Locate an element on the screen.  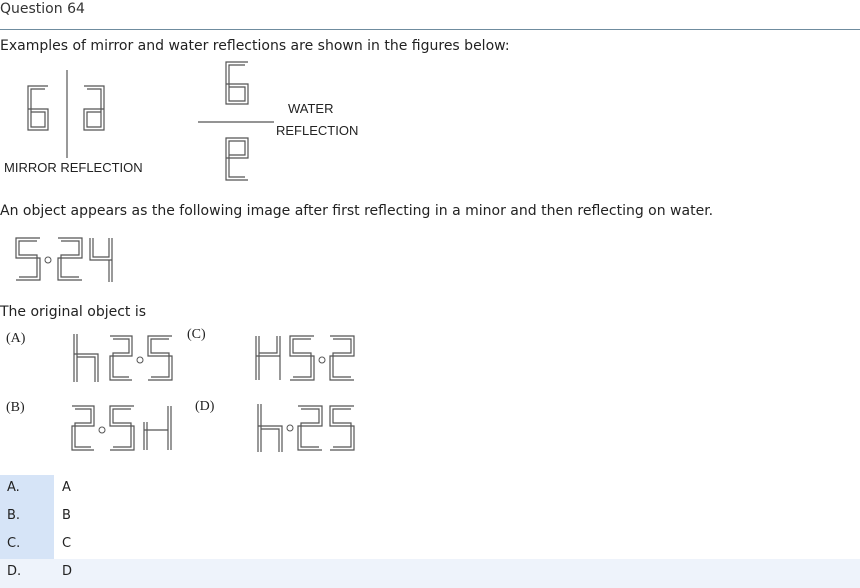
option-row-a: A. A is located at coordinates (430, 489).